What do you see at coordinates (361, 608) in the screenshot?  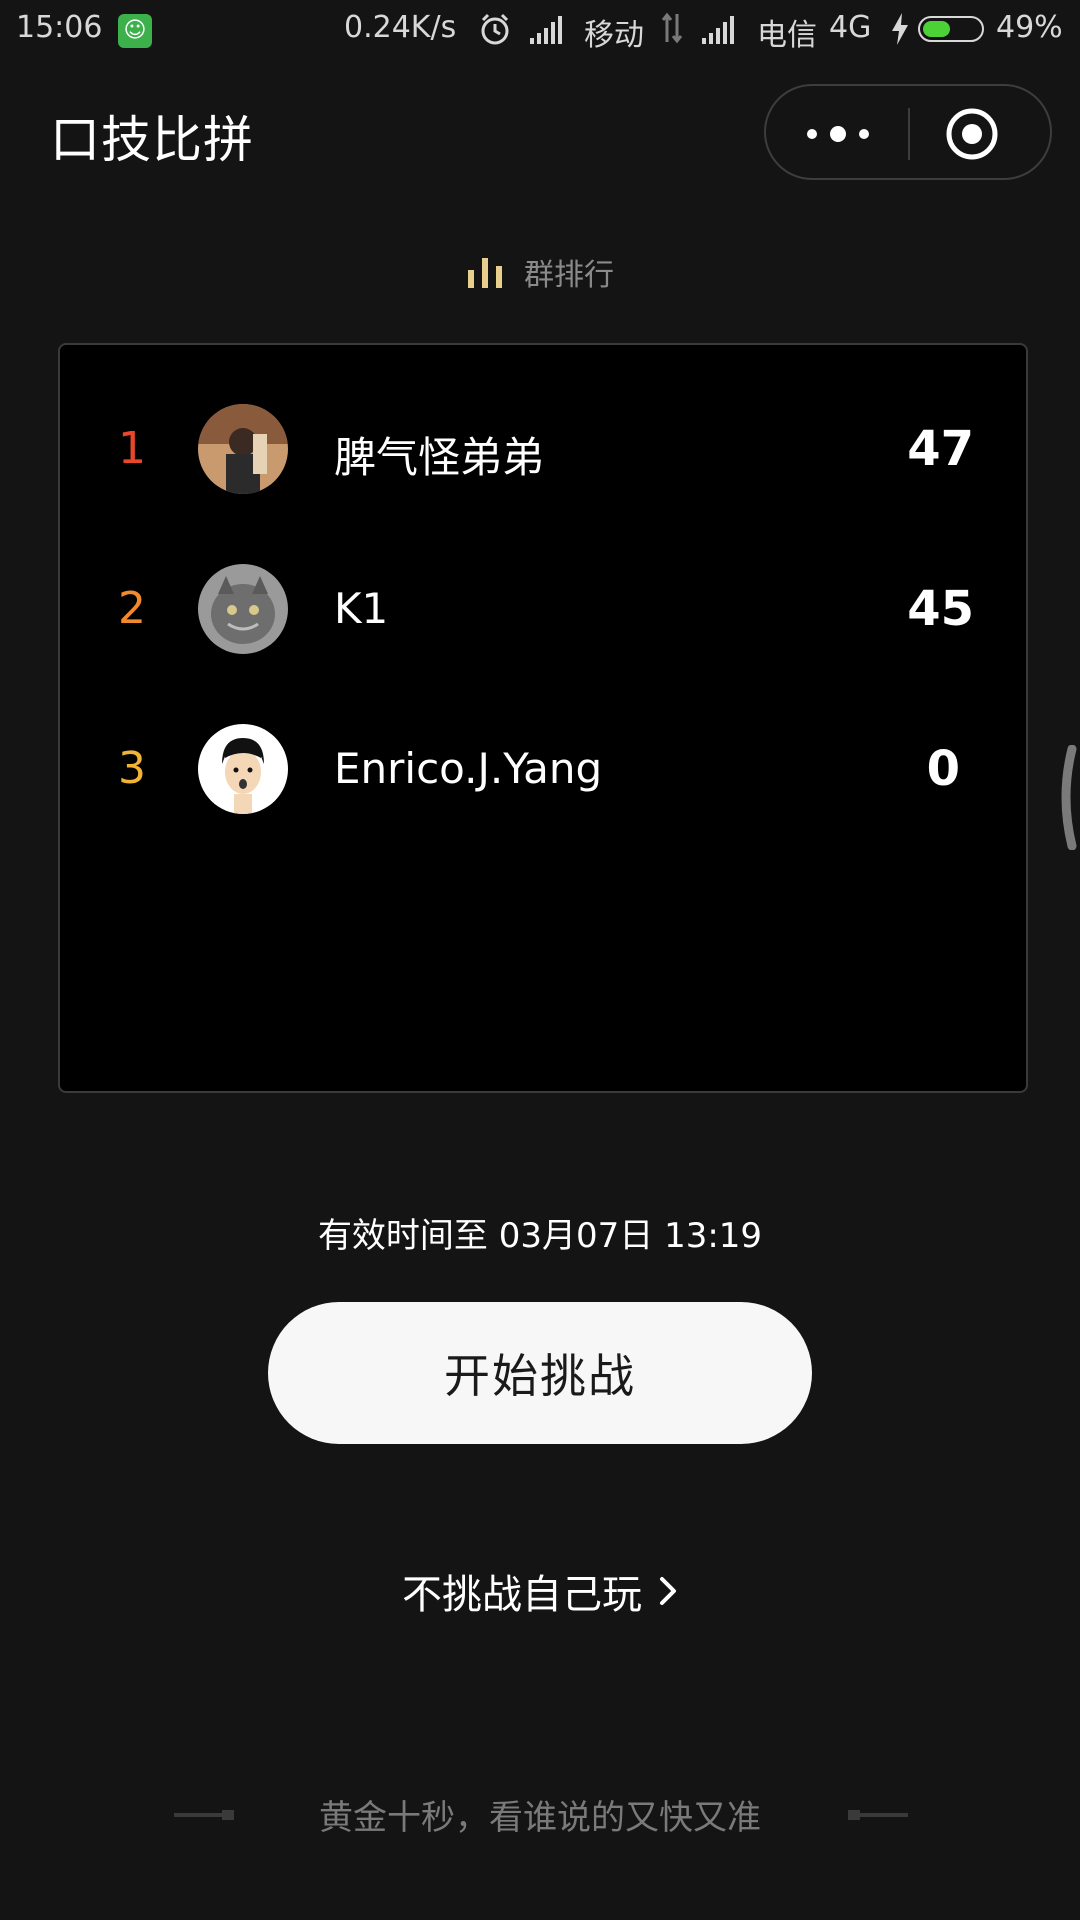 I see `user-name: K1` at bounding box center [361, 608].